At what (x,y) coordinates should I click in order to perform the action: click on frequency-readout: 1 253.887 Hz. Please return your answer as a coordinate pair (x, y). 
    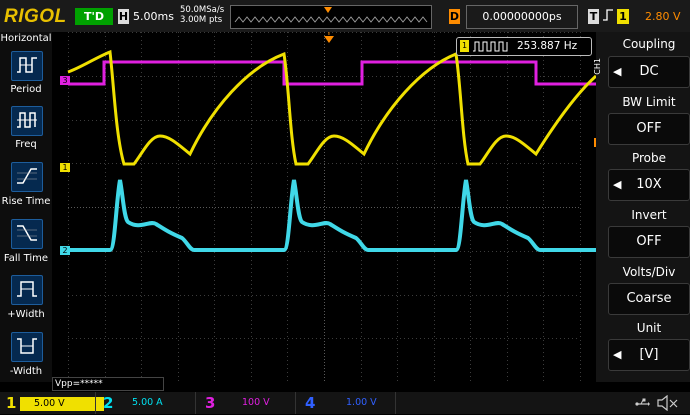
    Looking at the image, I should click on (524, 46).